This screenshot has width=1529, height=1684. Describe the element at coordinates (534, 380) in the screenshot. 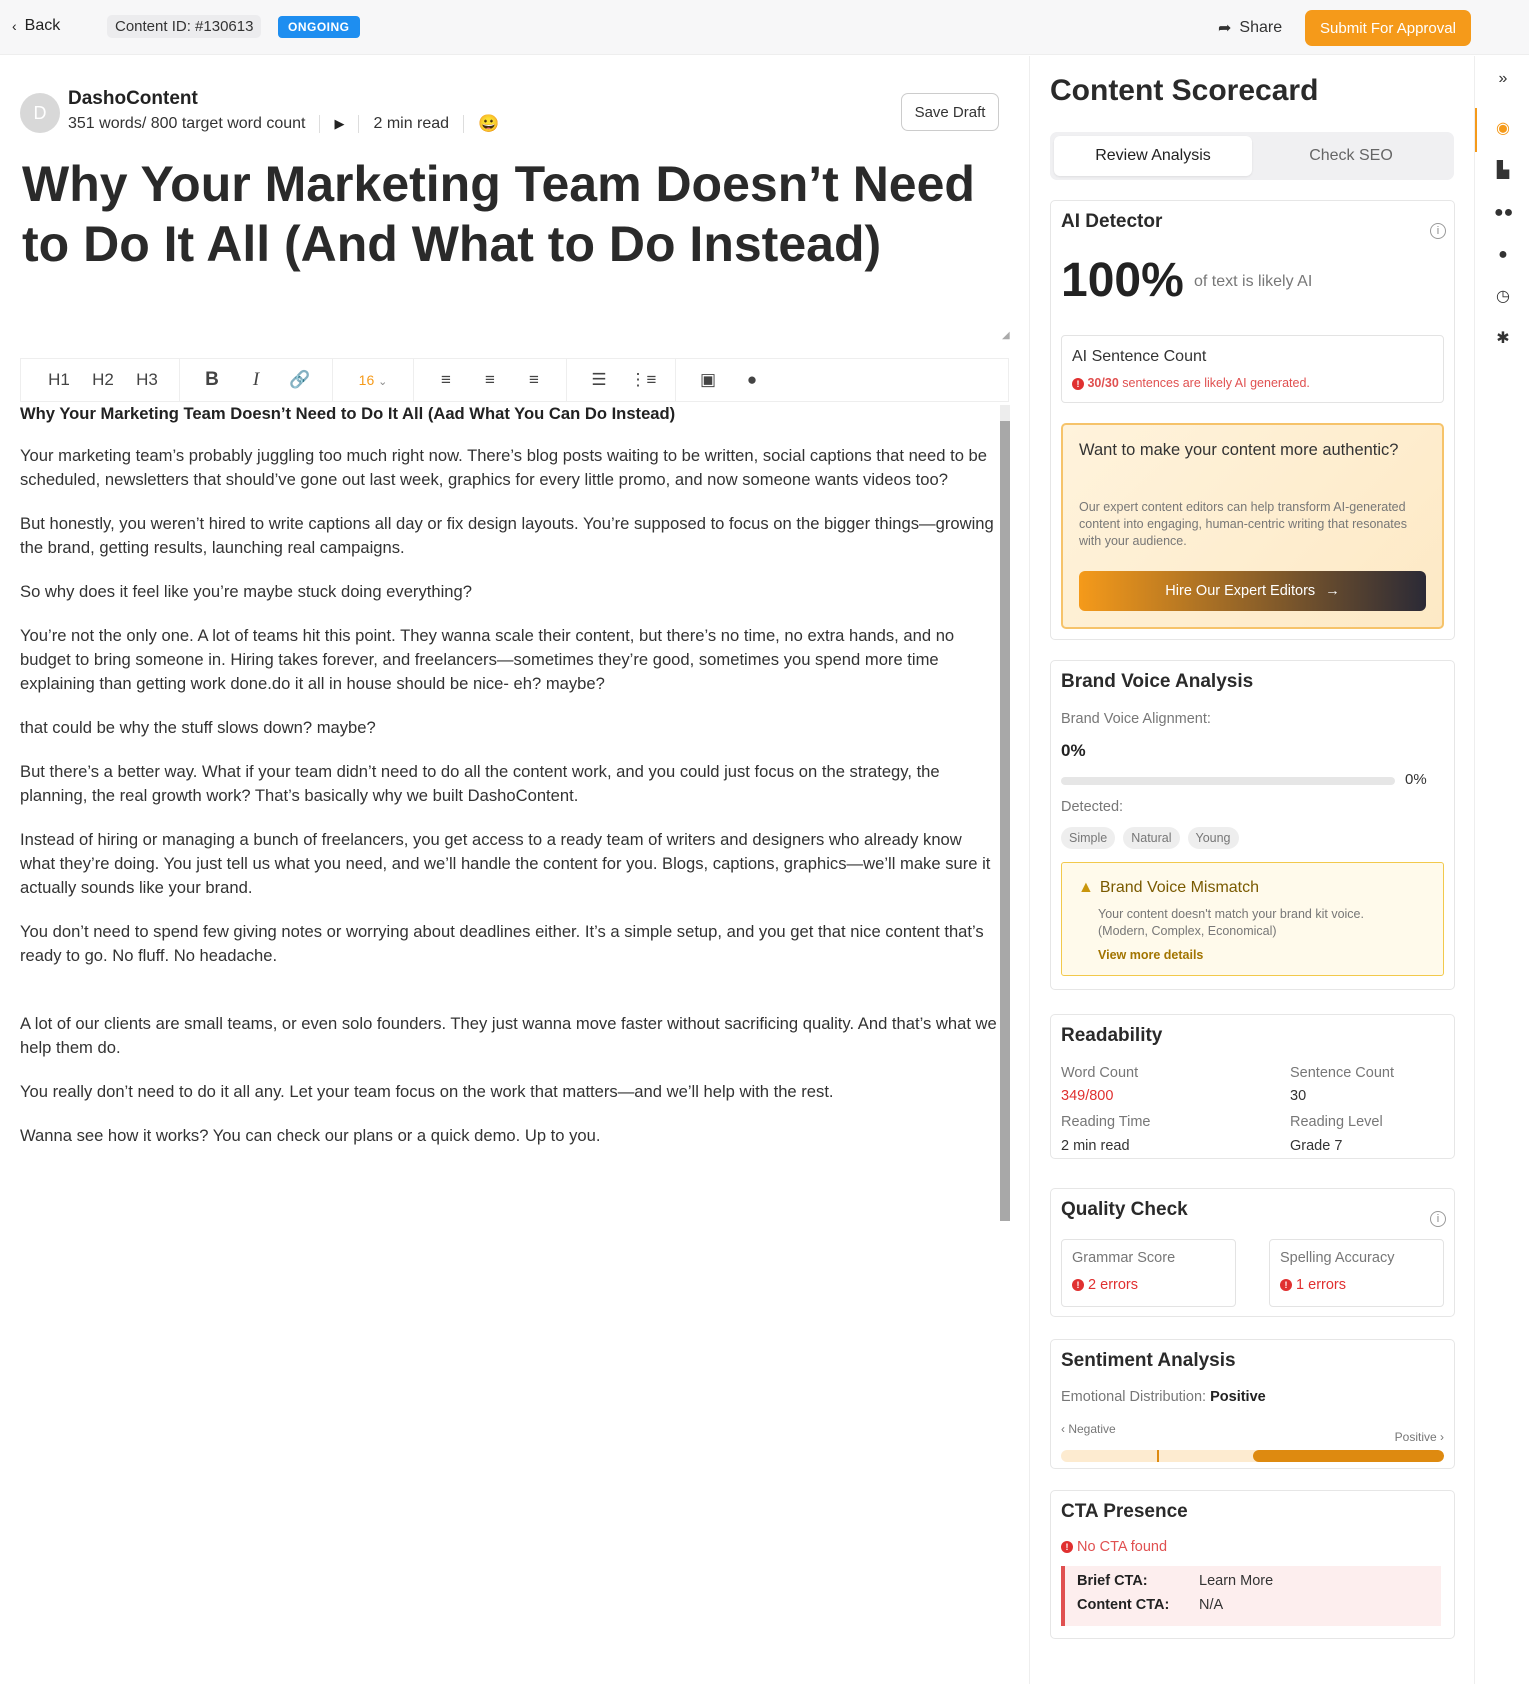

I see `align-right-icon: ≡` at that location.